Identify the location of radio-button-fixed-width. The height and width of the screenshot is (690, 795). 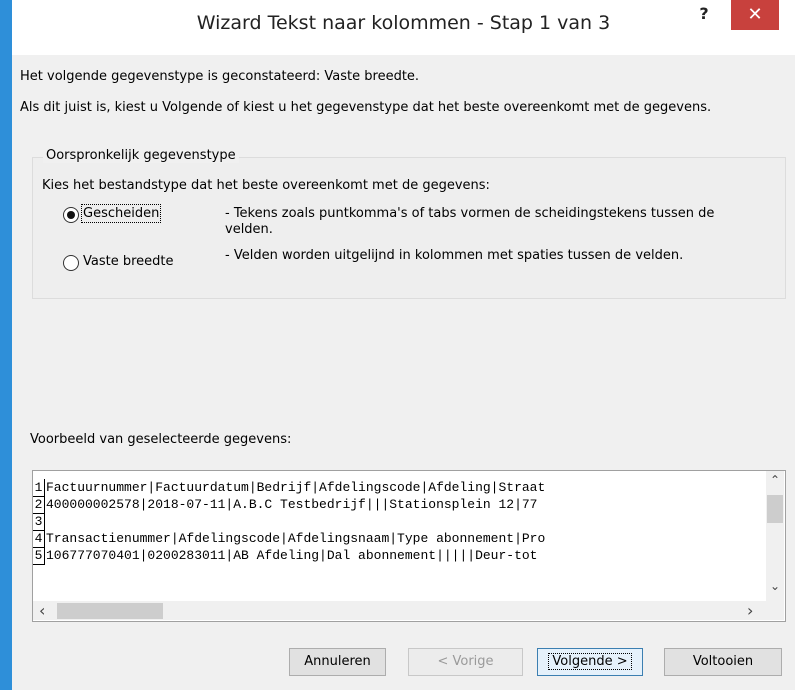
(71, 263).